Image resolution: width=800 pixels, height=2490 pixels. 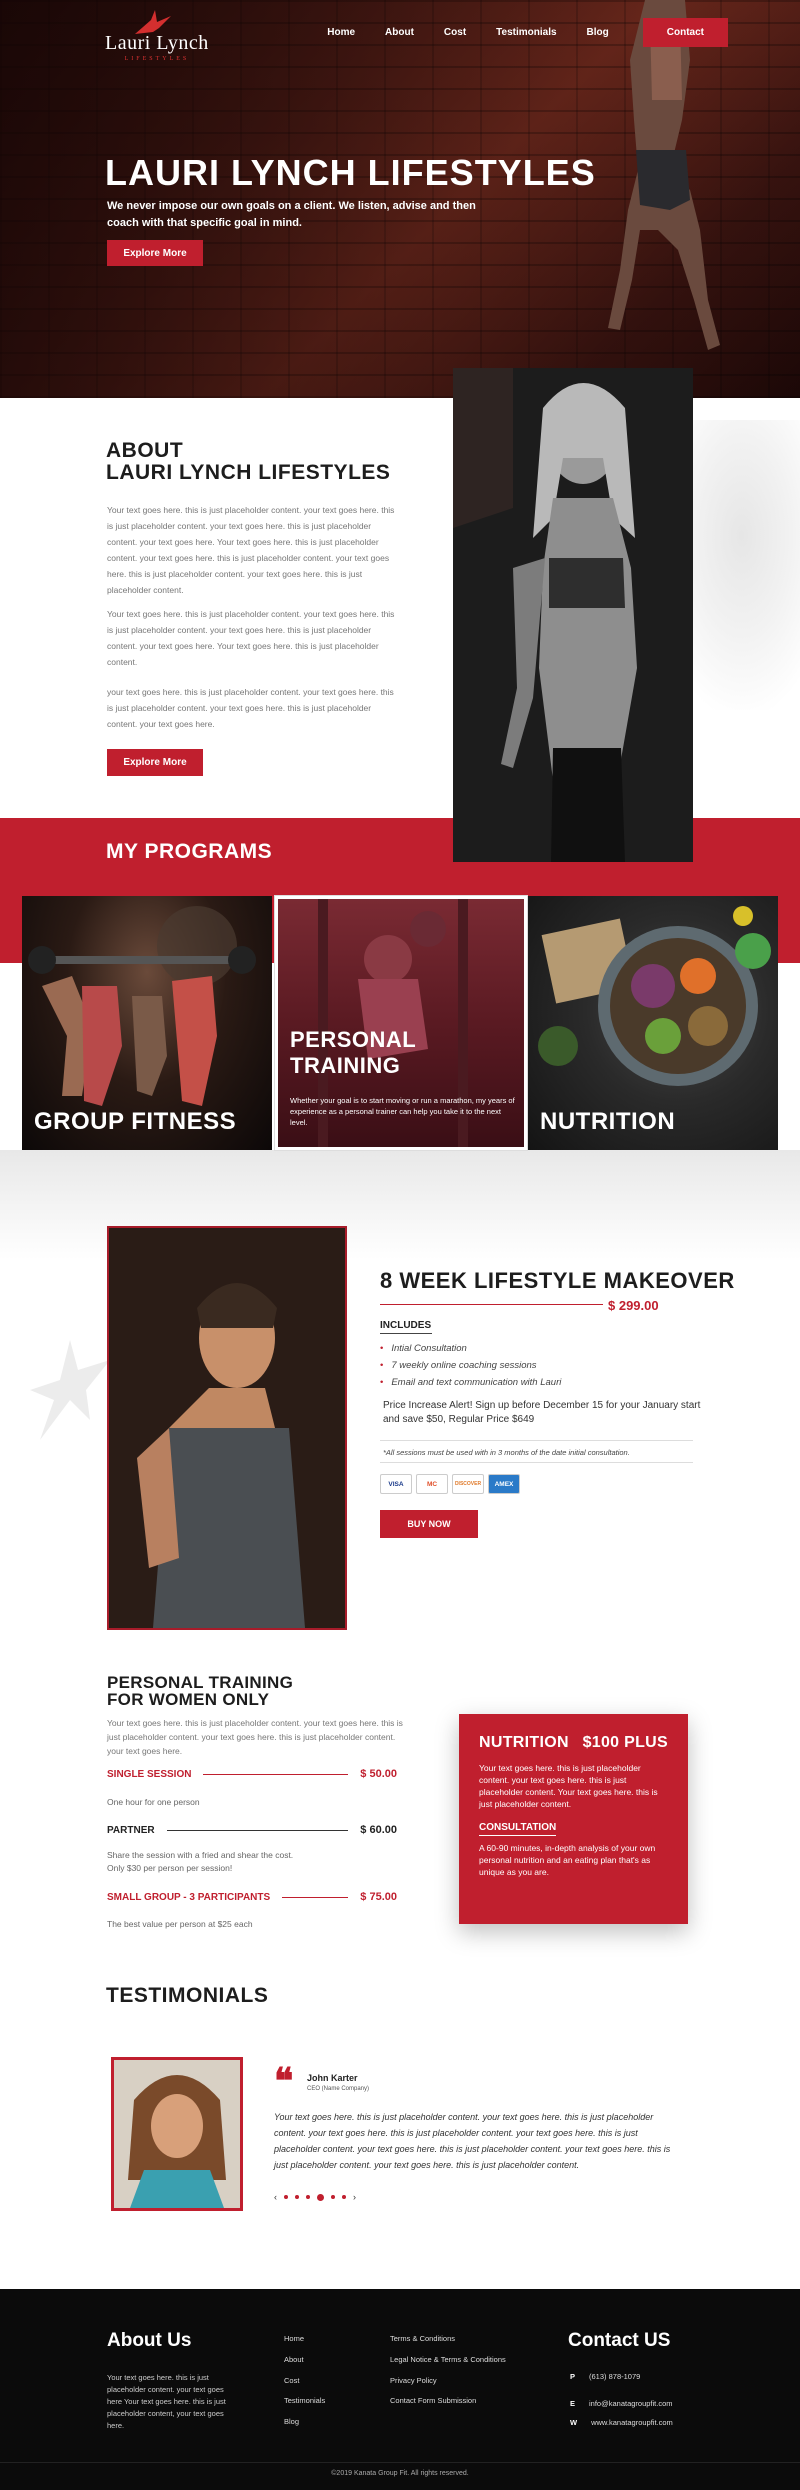 What do you see at coordinates (491, 1304) in the screenshot?
I see `makeover-price-line` at bounding box center [491, 1304].